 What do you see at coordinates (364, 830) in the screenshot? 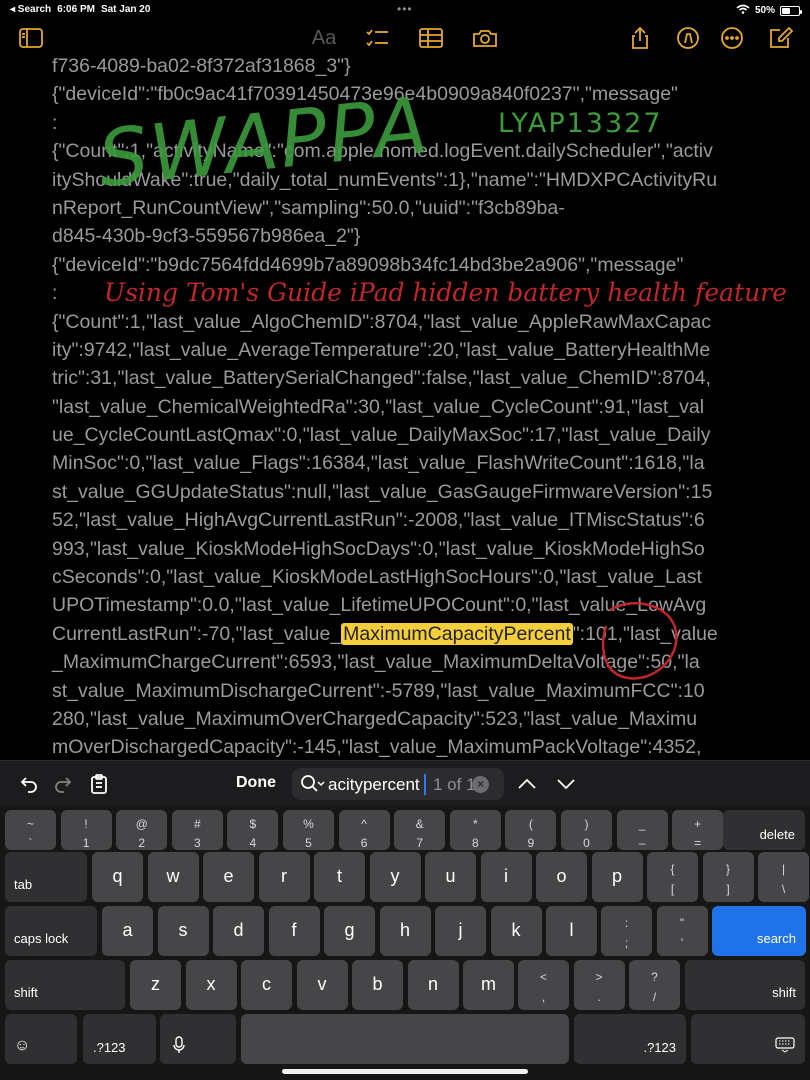
I see `number-key: ^ 6` at bounding box center [364, 830].